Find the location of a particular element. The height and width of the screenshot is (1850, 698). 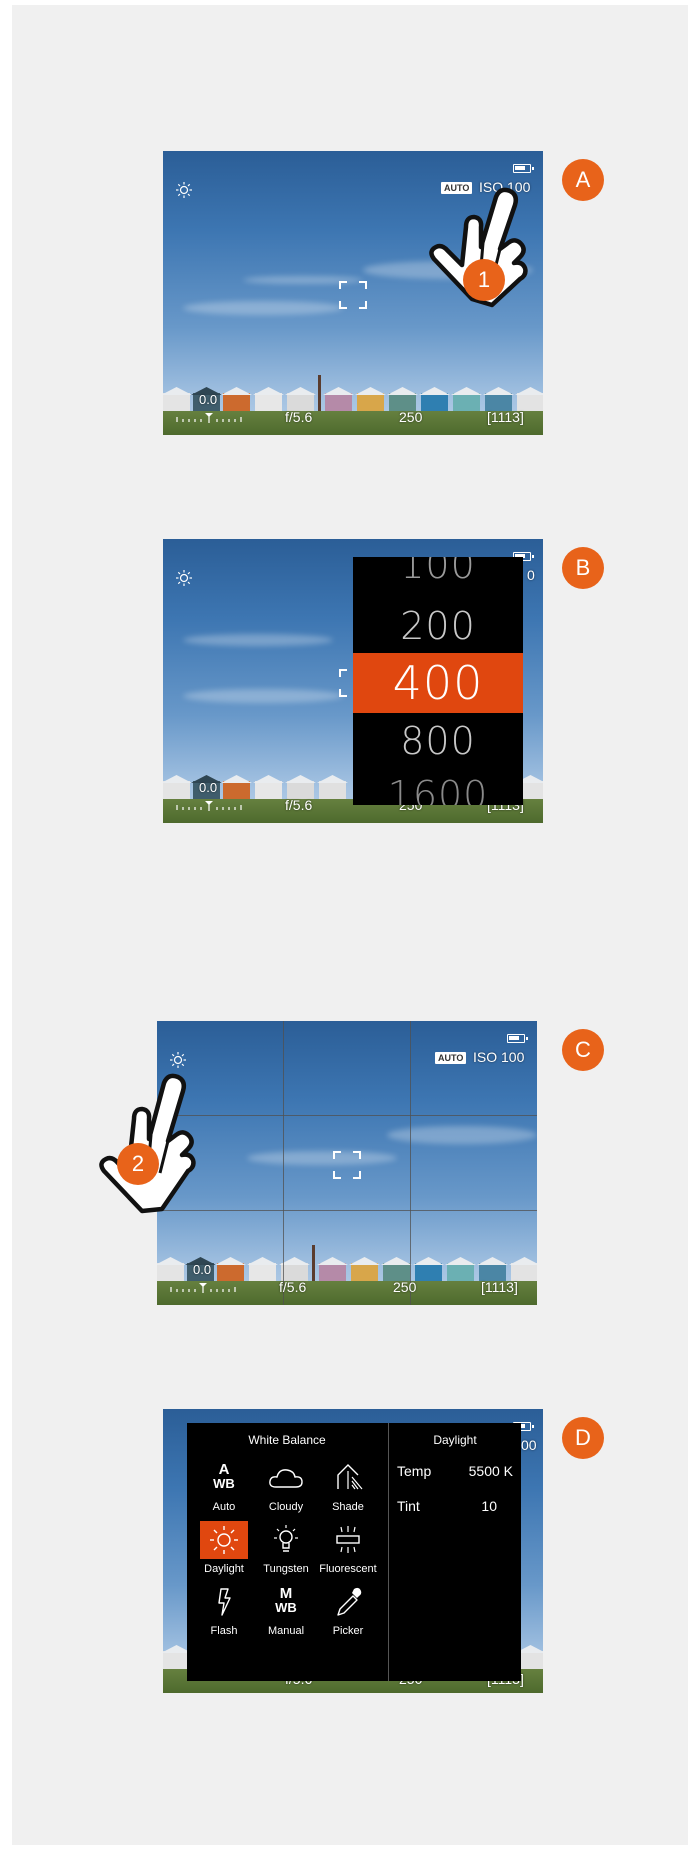

auto-wb-icon-top: A is located at coordinates (224, 1469).